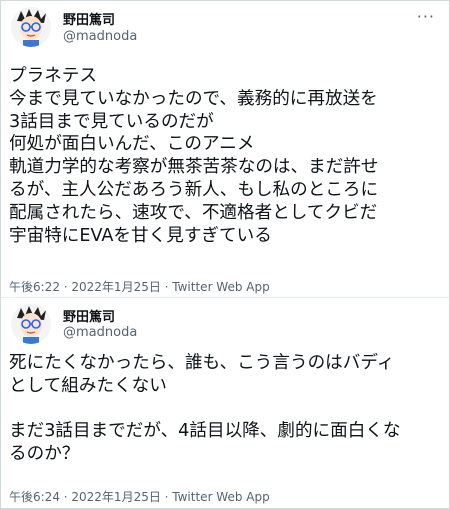  What do you see at coordinates (205, 431) in the screenshot?
I see `tweet-line: まだ3話目までだが、4話目以降、劇的に面白くな` at bounding box center [205, 431].